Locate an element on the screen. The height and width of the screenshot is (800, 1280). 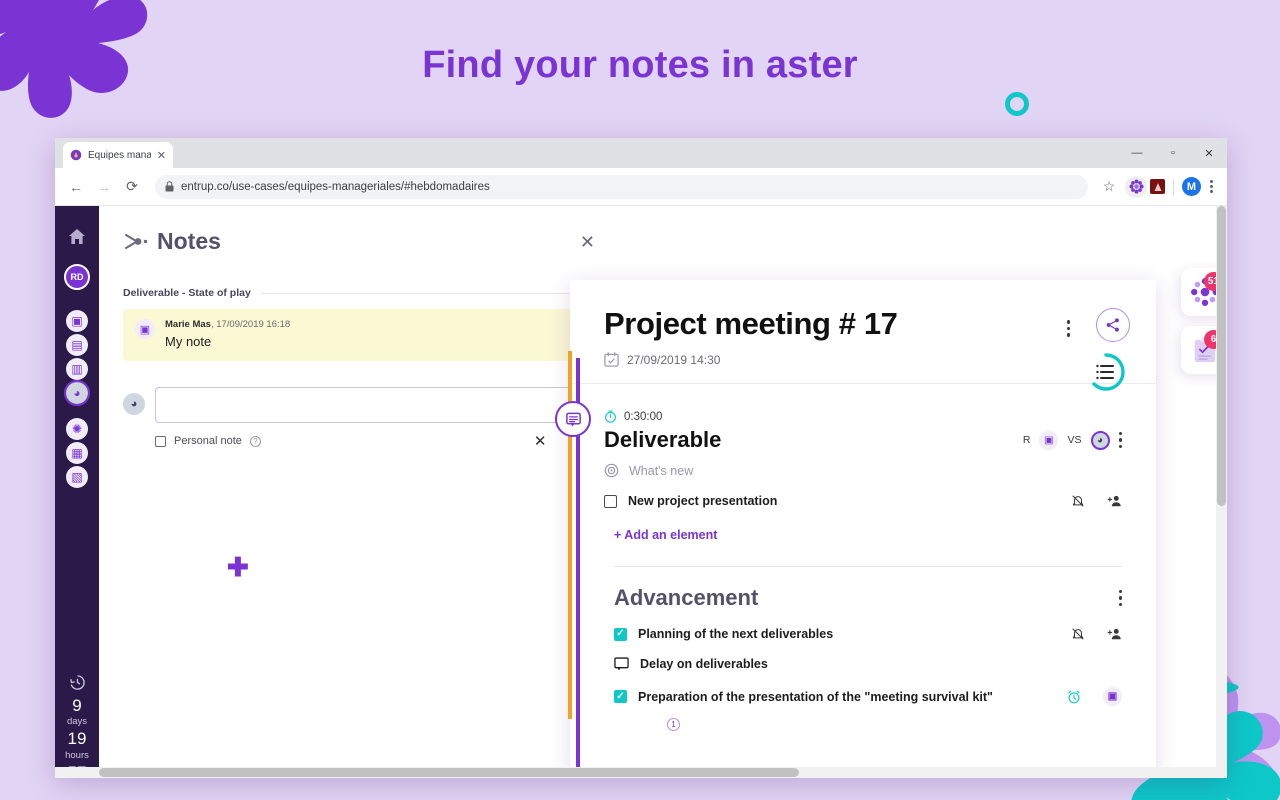
share-button is located at coordinates (1113, 325).